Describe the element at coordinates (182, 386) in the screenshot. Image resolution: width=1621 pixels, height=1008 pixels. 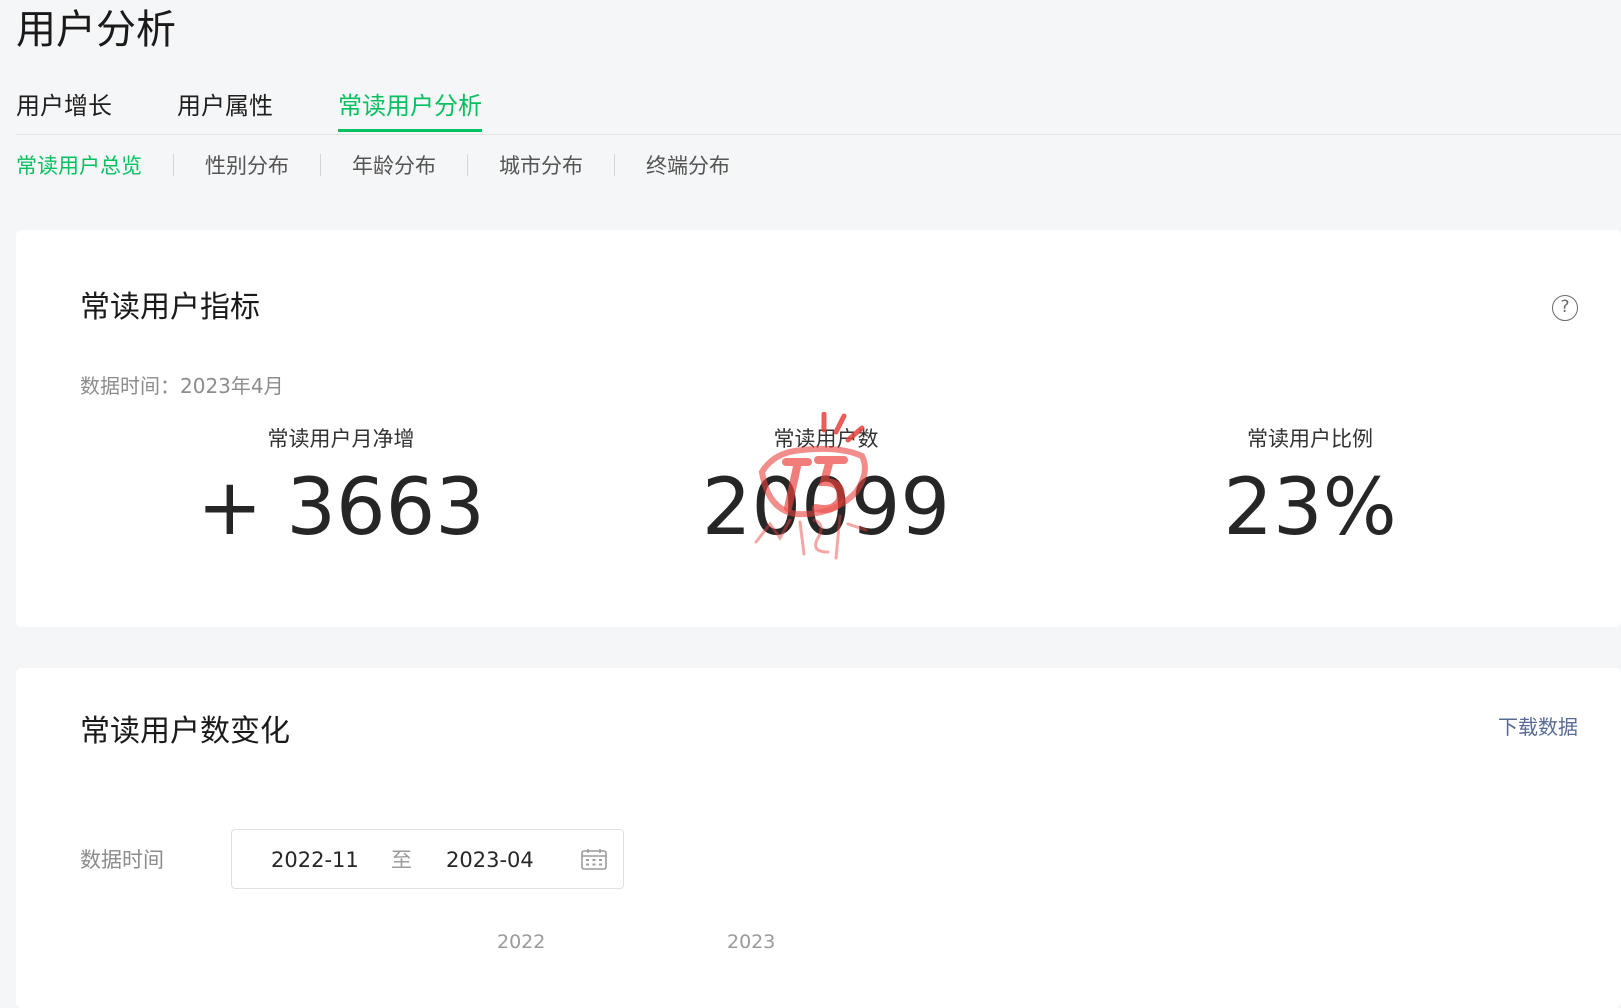
I see `metrics-data-time: 数据时间：2023年4月` at that location.